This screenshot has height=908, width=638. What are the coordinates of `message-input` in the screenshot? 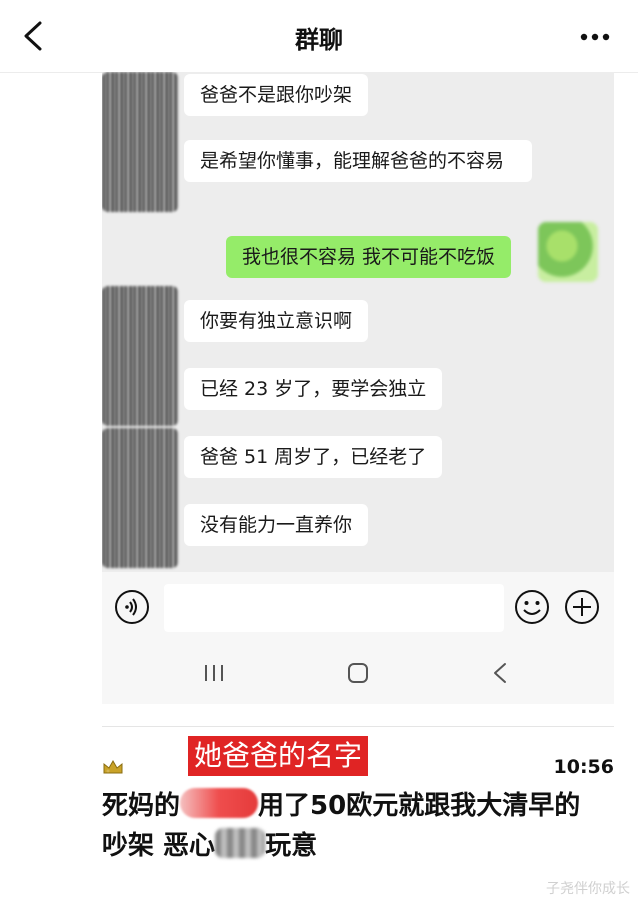 It's located at (334, 608).